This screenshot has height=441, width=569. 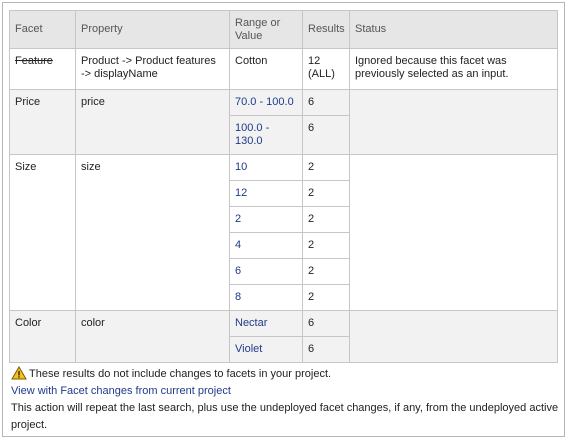 What do you see at coordinates (42, 232) in the screenshot?
I see `facet-name-size: Size` at bounding box center [42, 232].